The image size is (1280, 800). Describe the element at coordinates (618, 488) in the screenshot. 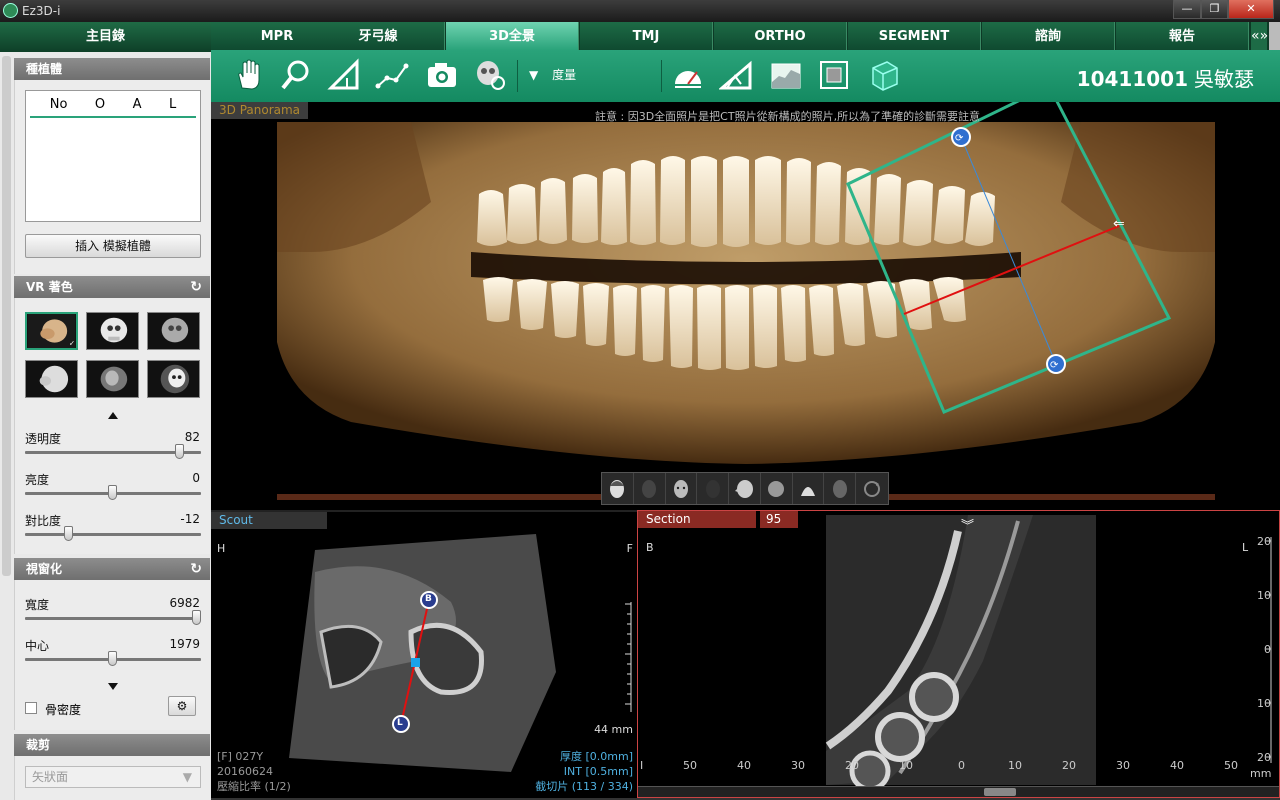

I see `view-front-button` at that location.